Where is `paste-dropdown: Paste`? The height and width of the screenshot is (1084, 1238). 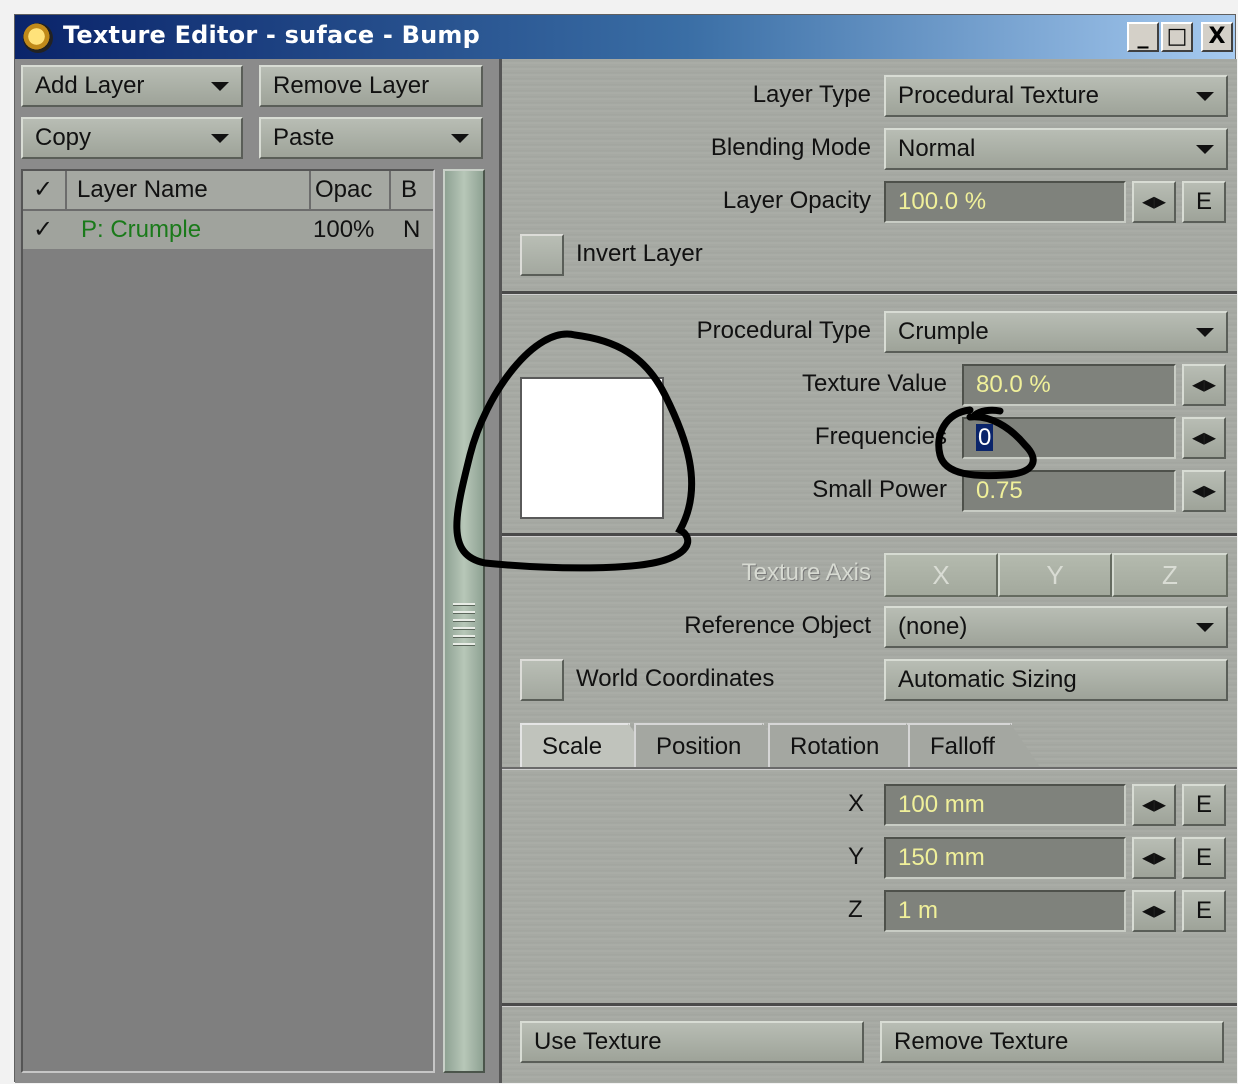
paste-dropdown: Paste is located at coordinates (371, 138).